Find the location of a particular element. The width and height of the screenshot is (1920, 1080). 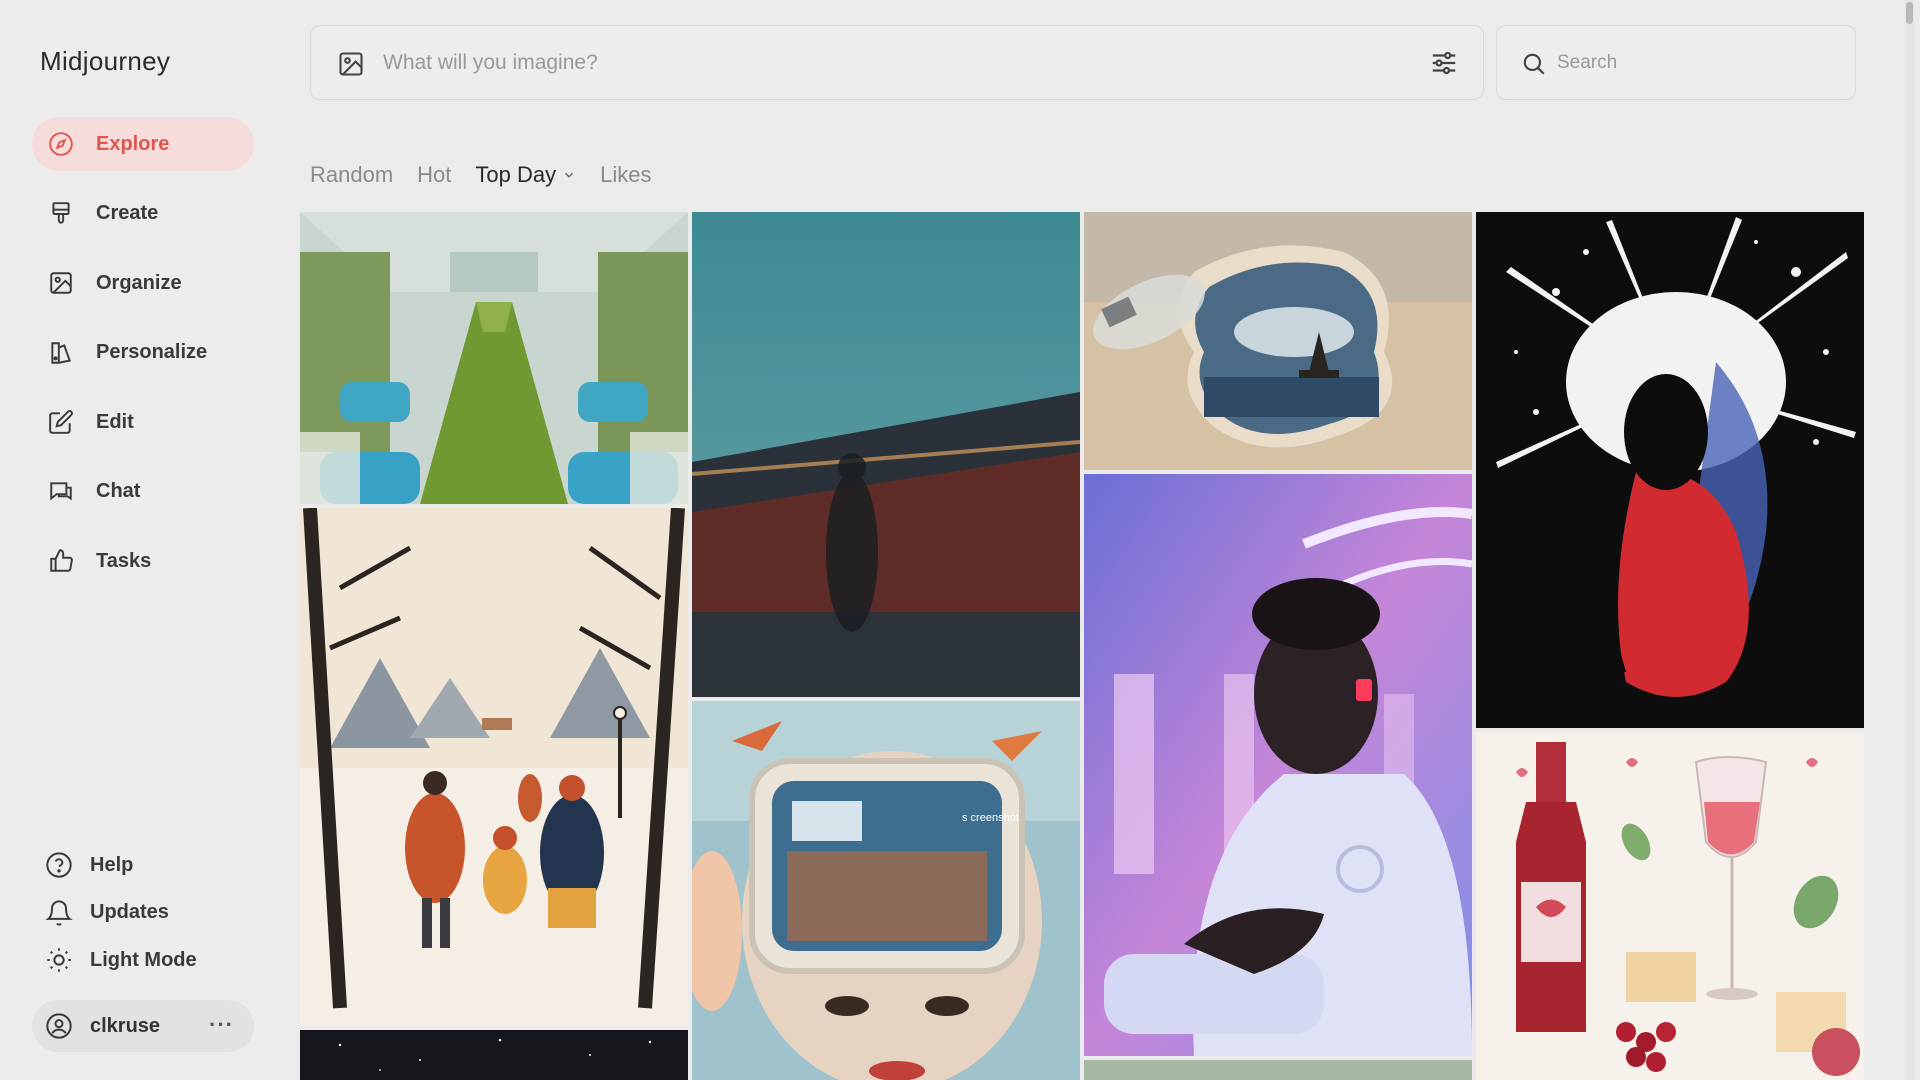

image-icon is located at coordinates (61, 283).